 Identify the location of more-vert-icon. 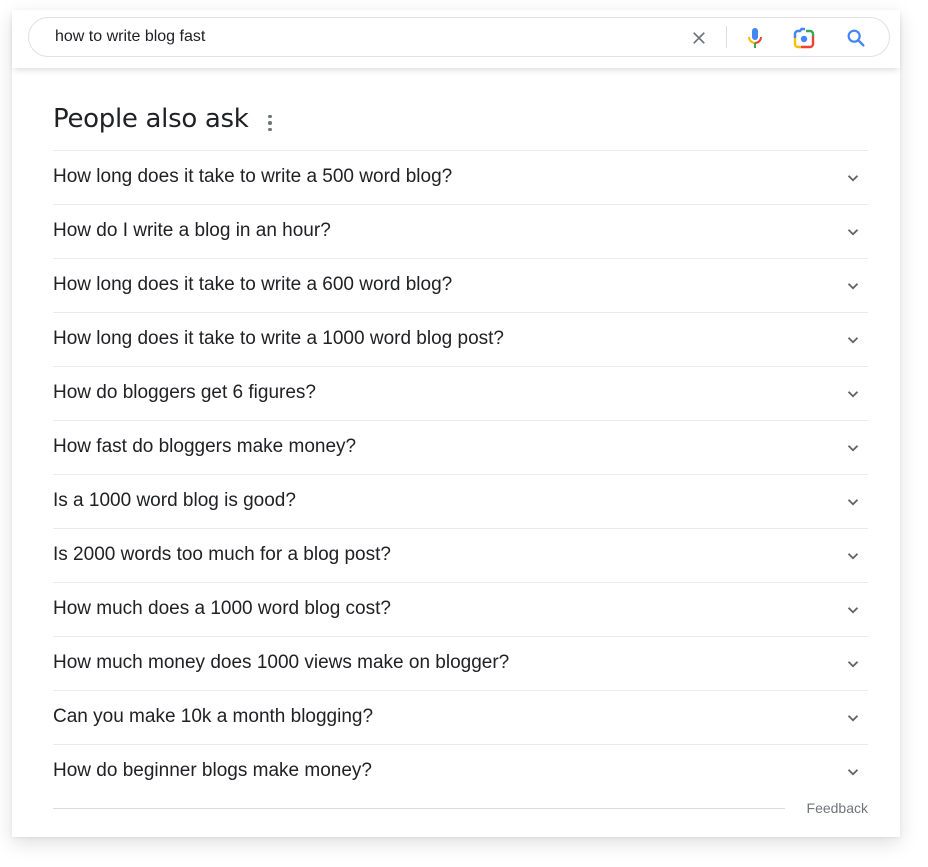
(270, 116).